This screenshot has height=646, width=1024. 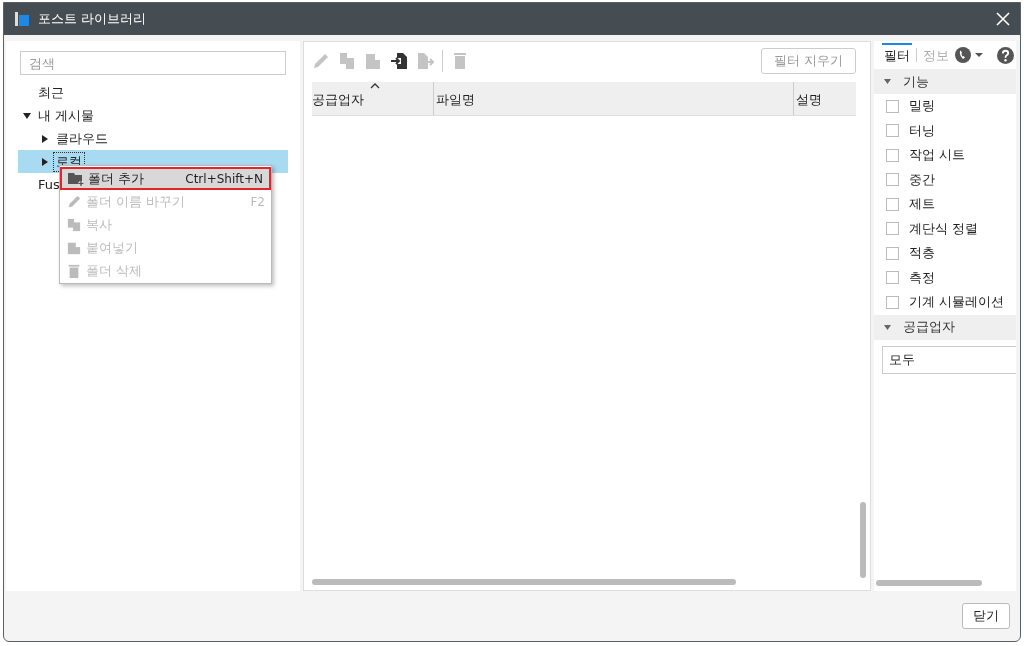 I want to click on tree-item: 내 게시물, so click(x=153, y=115).